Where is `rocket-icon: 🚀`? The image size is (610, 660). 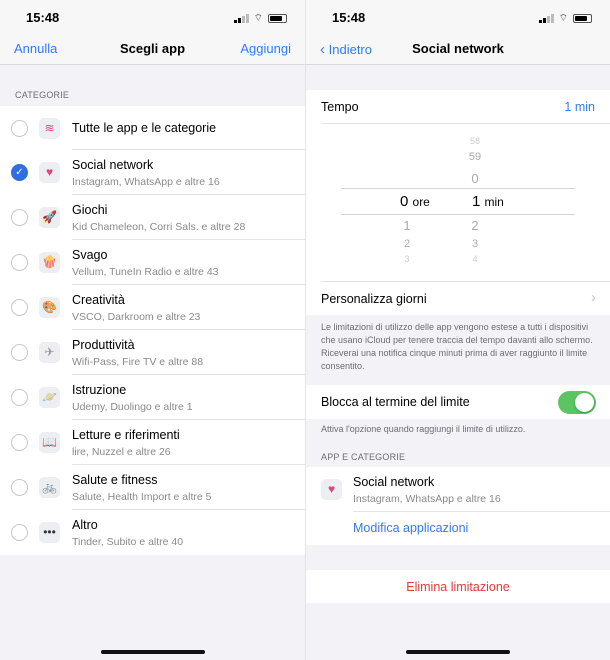
rocket-icon: 🚀 is located at coordinates (49, 217).